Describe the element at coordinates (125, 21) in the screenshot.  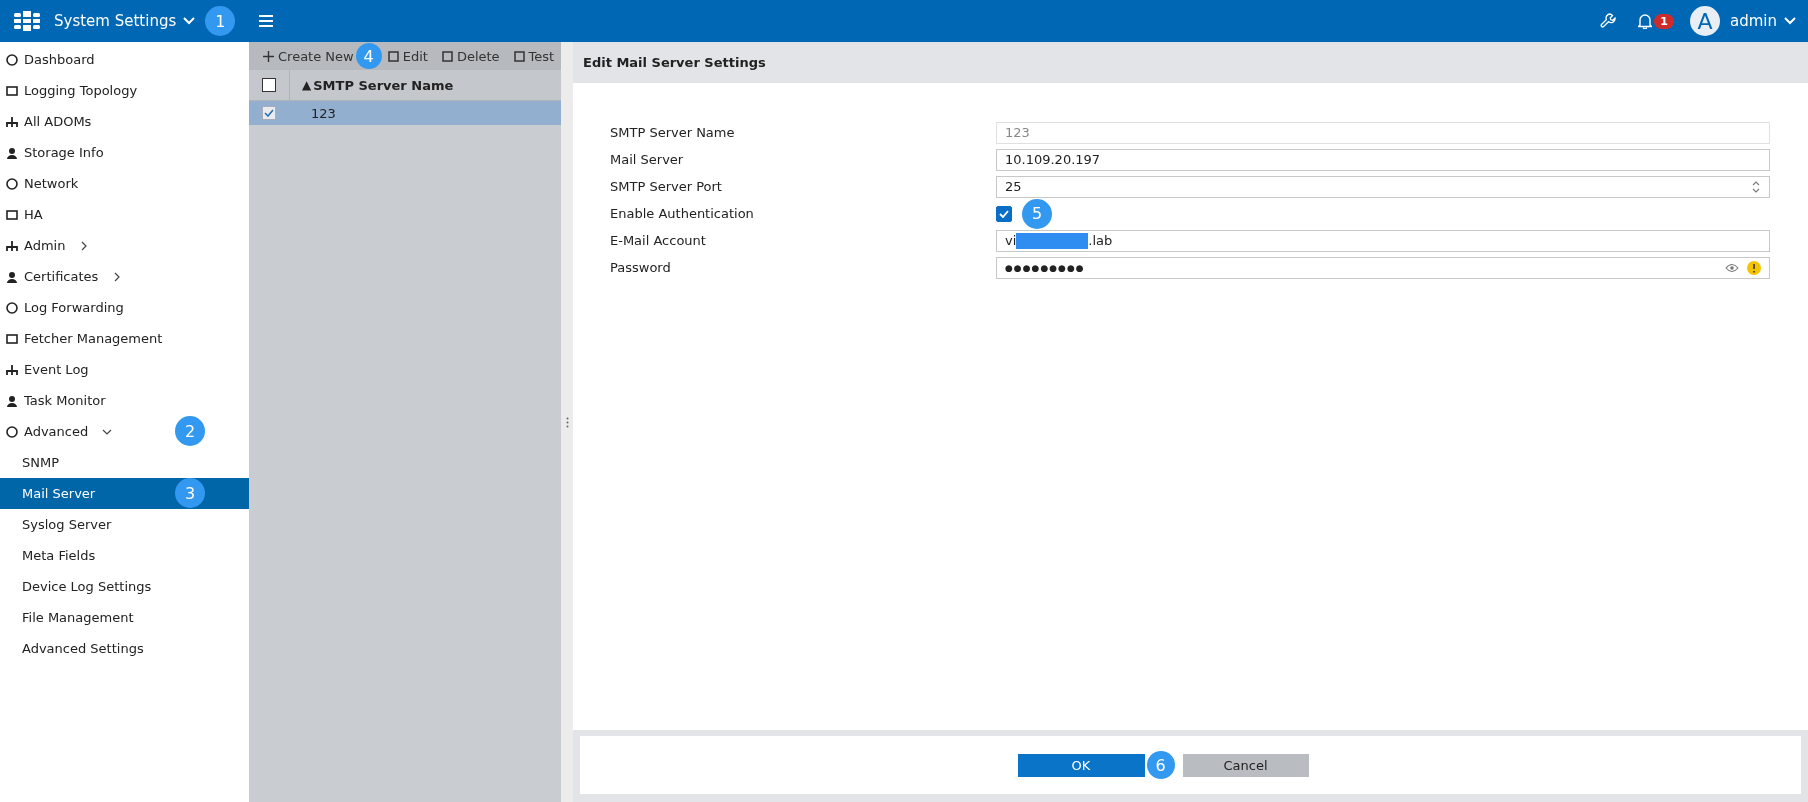
I see `app-menu-button: System Settings` at that location.